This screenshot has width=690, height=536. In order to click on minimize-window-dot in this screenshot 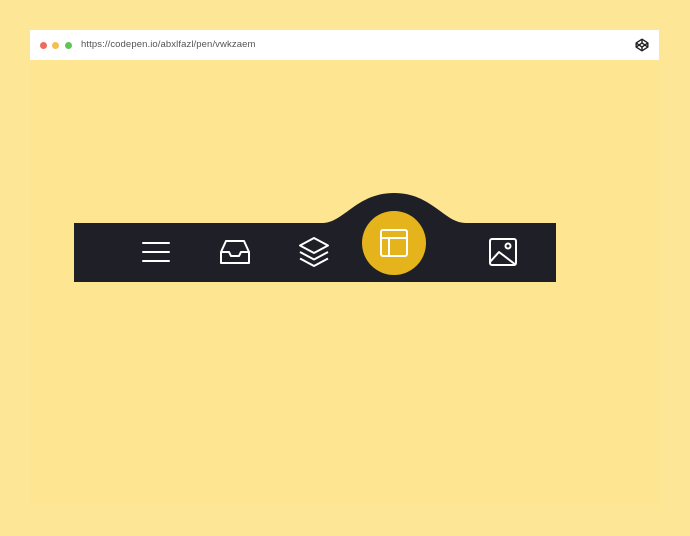, I will do `click(55, 45)`.